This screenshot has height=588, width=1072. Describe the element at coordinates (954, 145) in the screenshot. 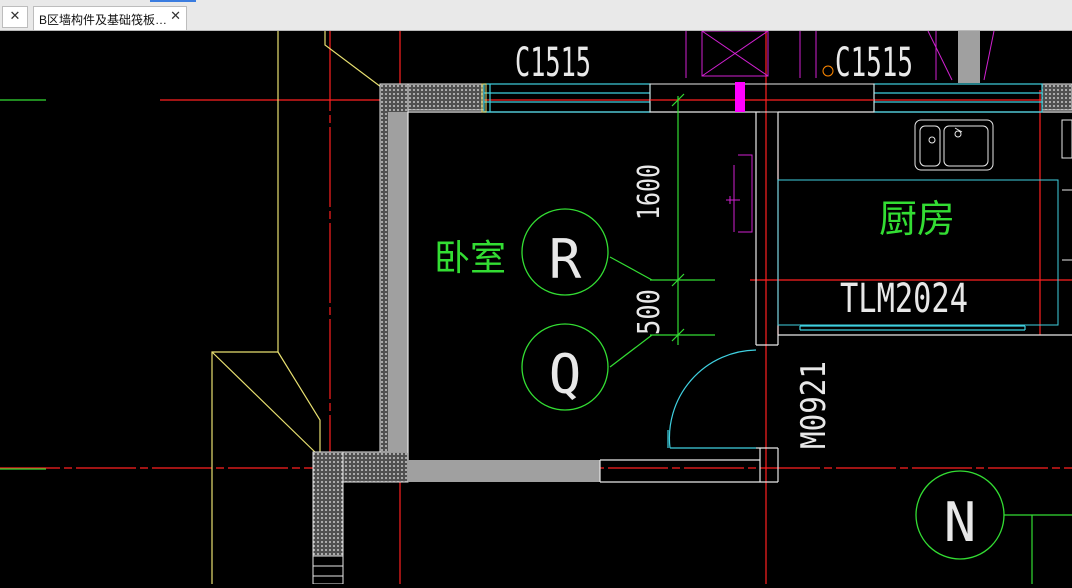

I see `kitchen-sink-icon` at that location.